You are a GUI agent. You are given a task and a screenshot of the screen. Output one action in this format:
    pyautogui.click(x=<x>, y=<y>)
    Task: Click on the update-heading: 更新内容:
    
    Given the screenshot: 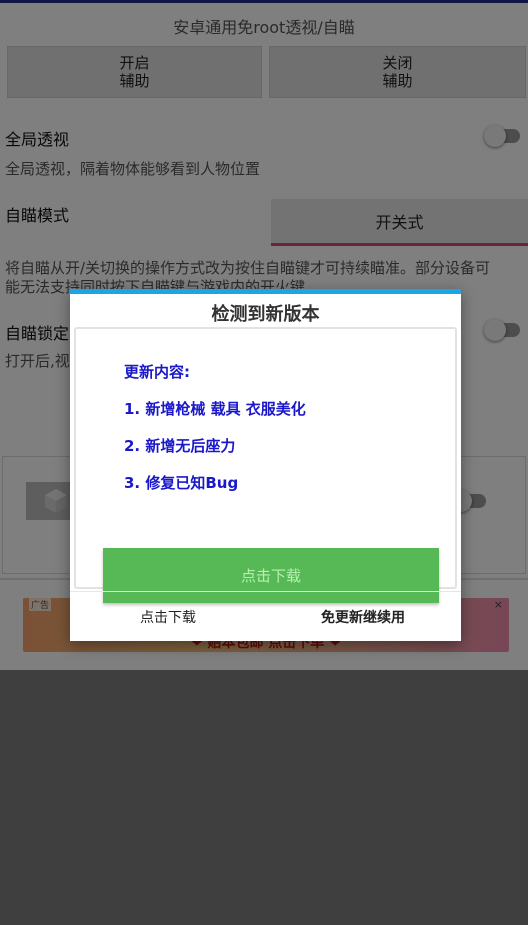 What is the action you would take?
    pyautogui.click(x=157, y=372)
    